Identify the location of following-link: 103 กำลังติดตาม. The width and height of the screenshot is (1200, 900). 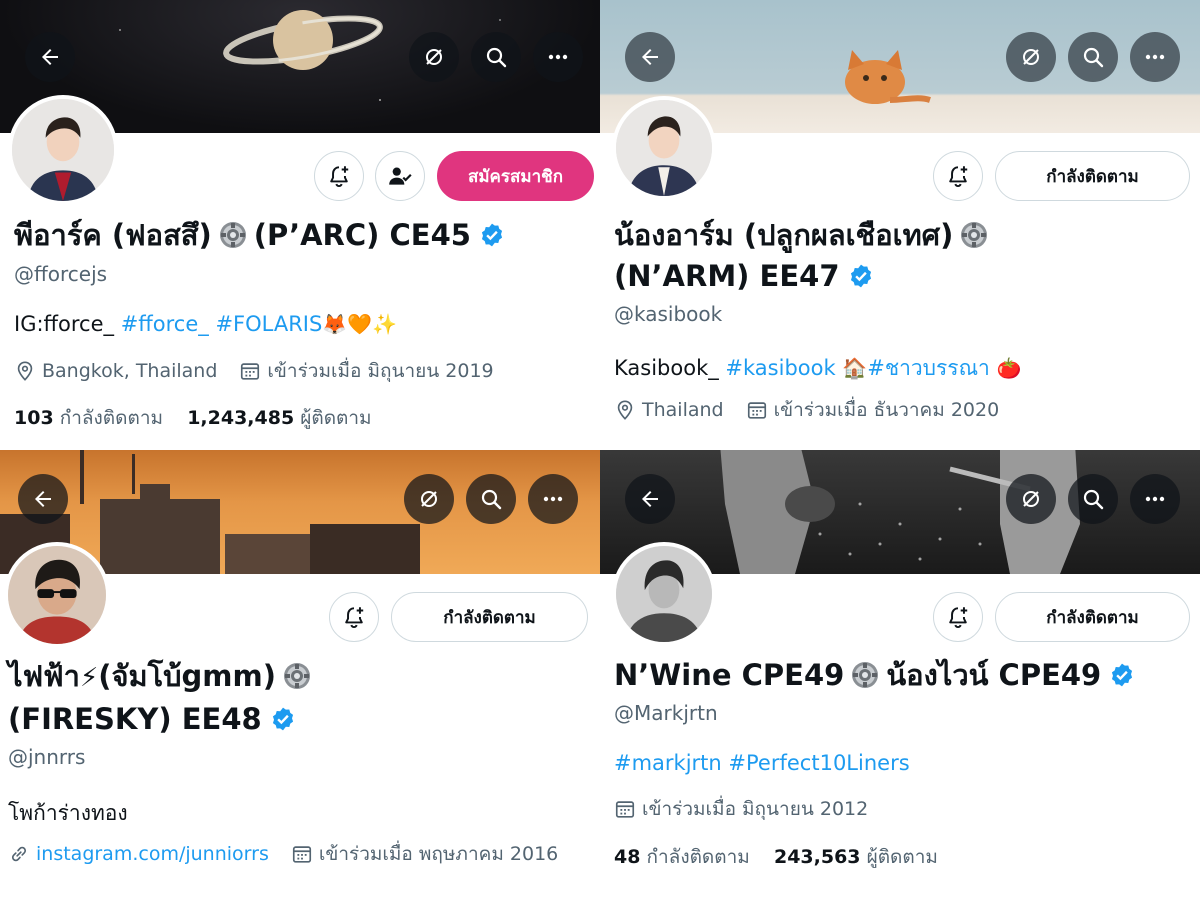
(88, 418).